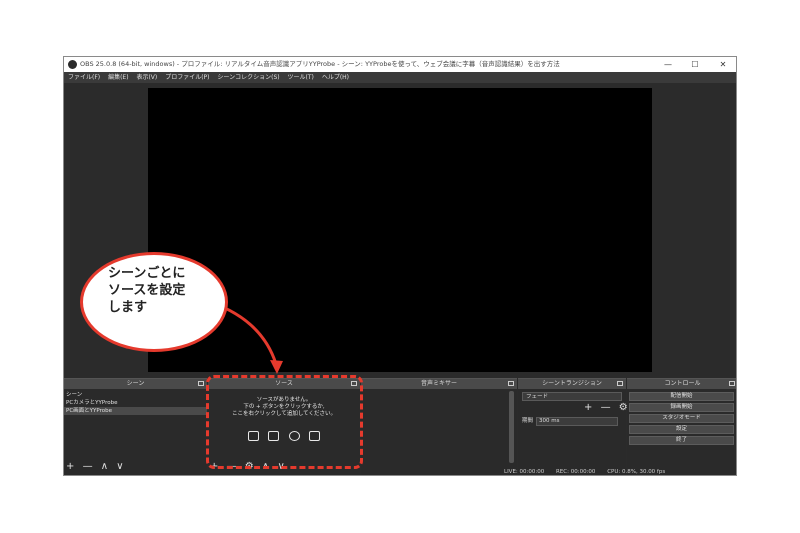 This screenshot has height=533, width=800. Describe the element at coordinates (276, 367) in the screenshot. I see `arrow-head-icon` at that location.